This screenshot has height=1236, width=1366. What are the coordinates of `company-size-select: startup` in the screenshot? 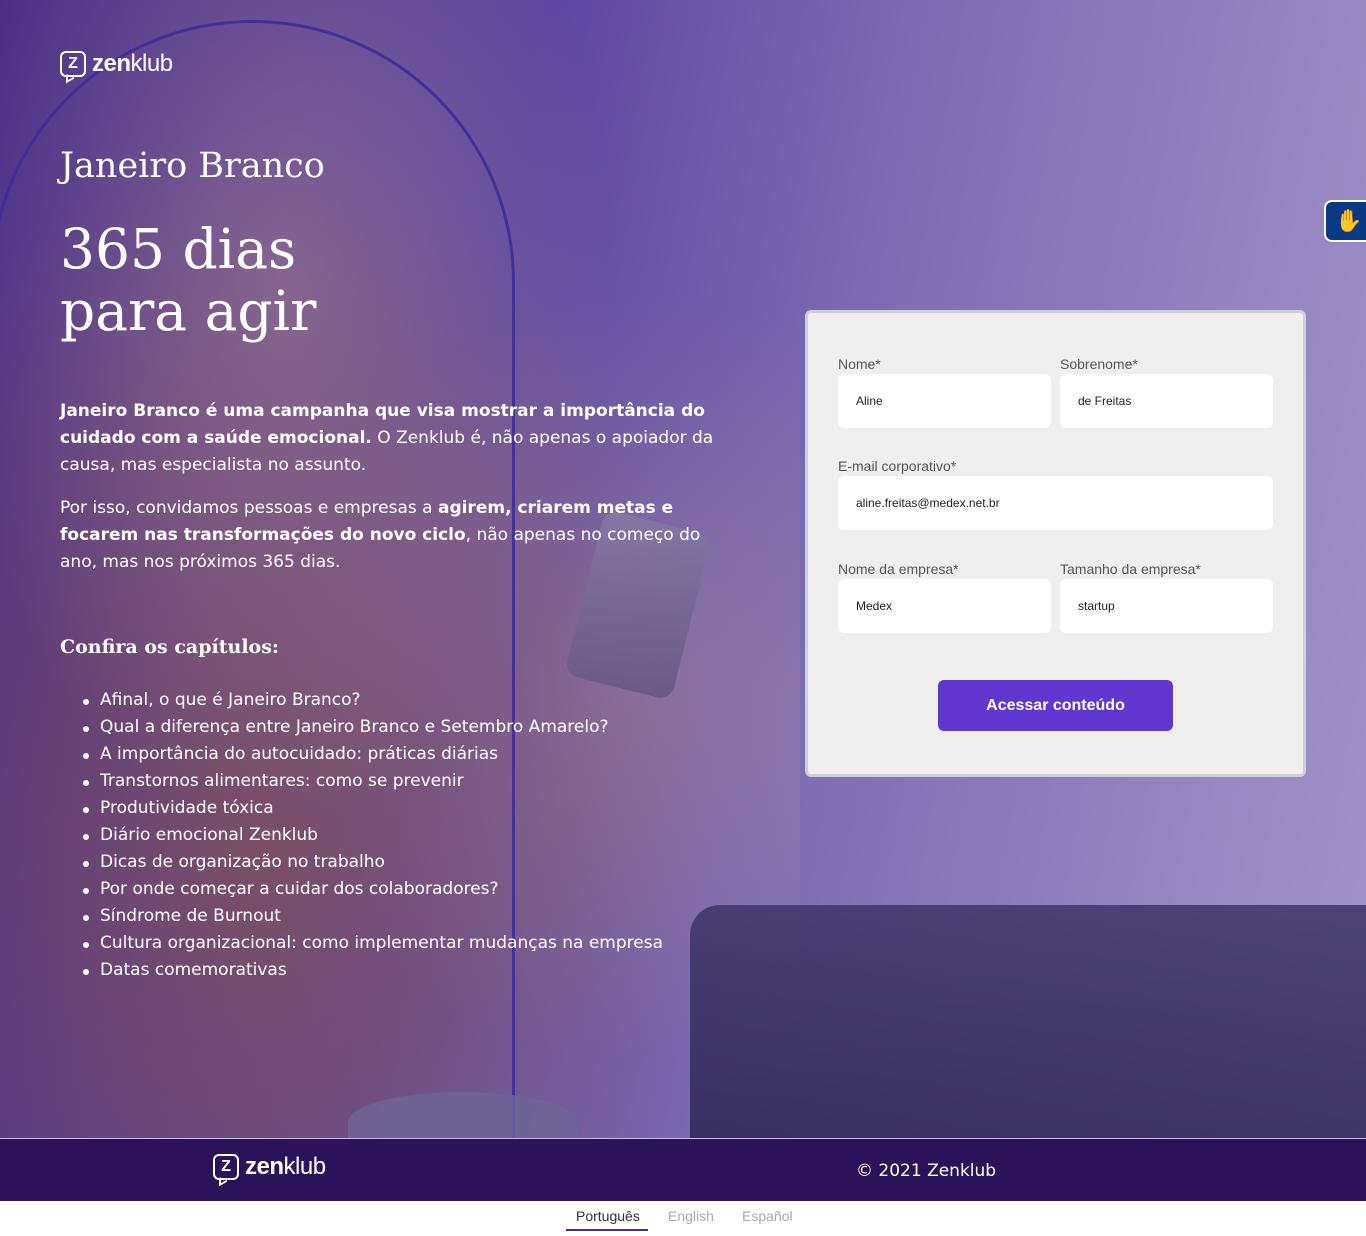 It's located at (1166, 606).